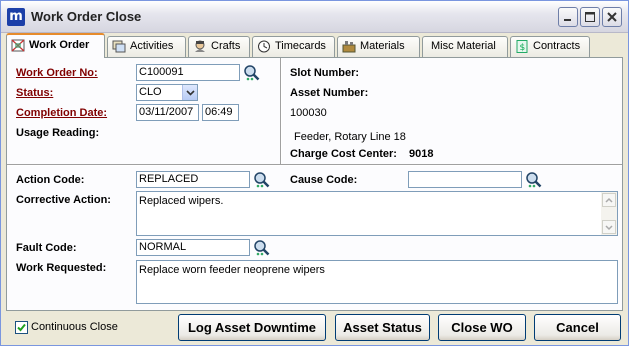 This screenshot has height=346, width=629. I want to click on close-window-button, so click(612, 17).